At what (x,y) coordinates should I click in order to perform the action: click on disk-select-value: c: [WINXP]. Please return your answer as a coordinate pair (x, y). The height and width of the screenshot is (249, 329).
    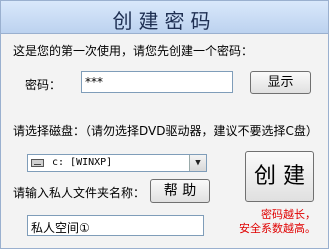
    Looking at the image, I should click on (82, 162).